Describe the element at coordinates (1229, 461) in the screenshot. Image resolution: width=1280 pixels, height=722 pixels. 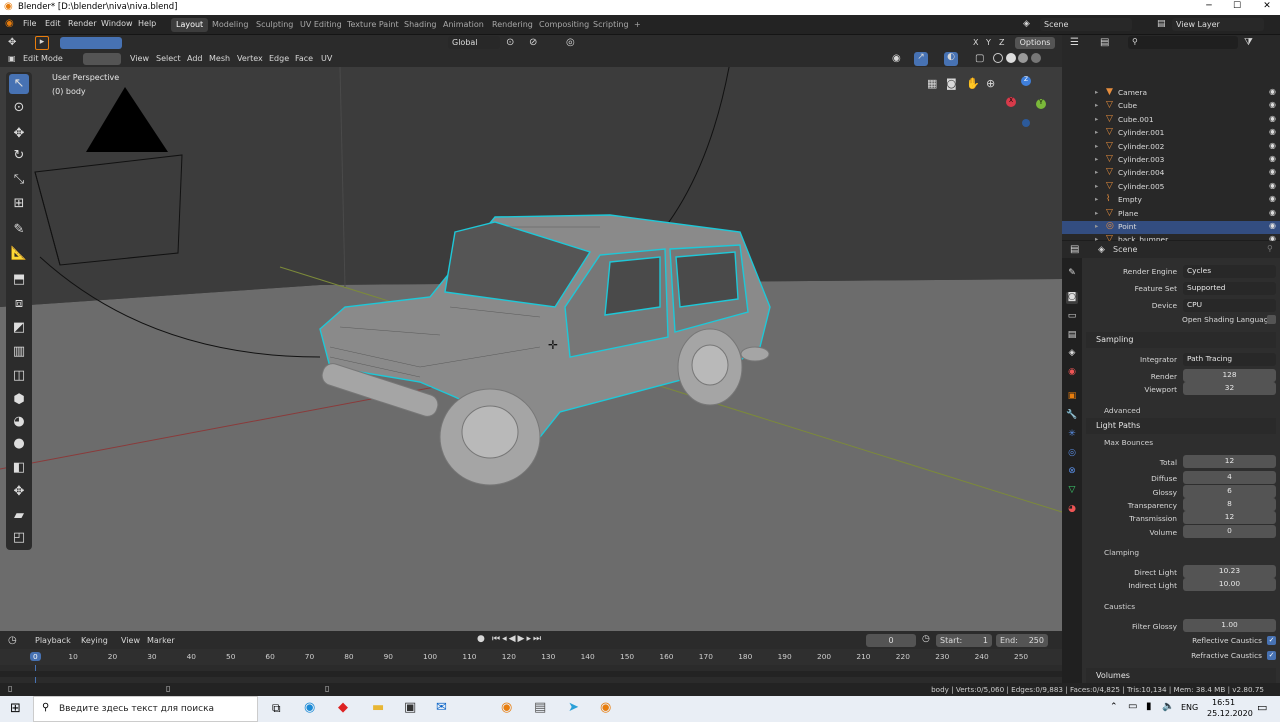
I see `total-field: 12` at that location.